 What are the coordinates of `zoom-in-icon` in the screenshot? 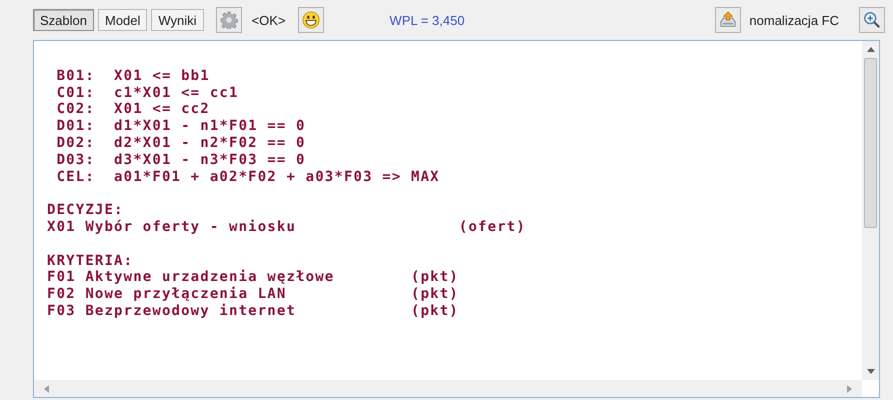 It's located at (872, 20).